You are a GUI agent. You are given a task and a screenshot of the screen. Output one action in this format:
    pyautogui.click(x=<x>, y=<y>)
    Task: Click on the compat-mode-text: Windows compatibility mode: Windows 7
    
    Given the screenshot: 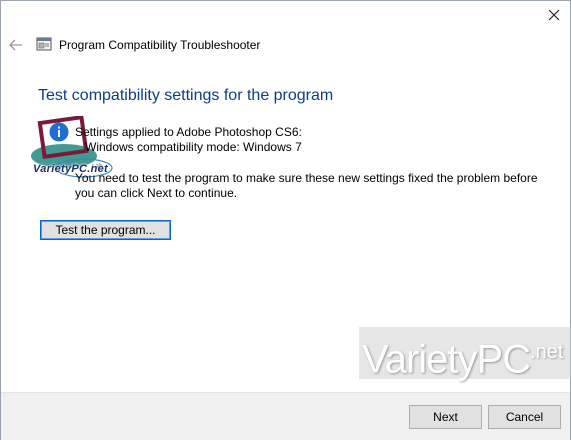 What is the action you would take?
    pyautogui.click(x=193, y=147)
    